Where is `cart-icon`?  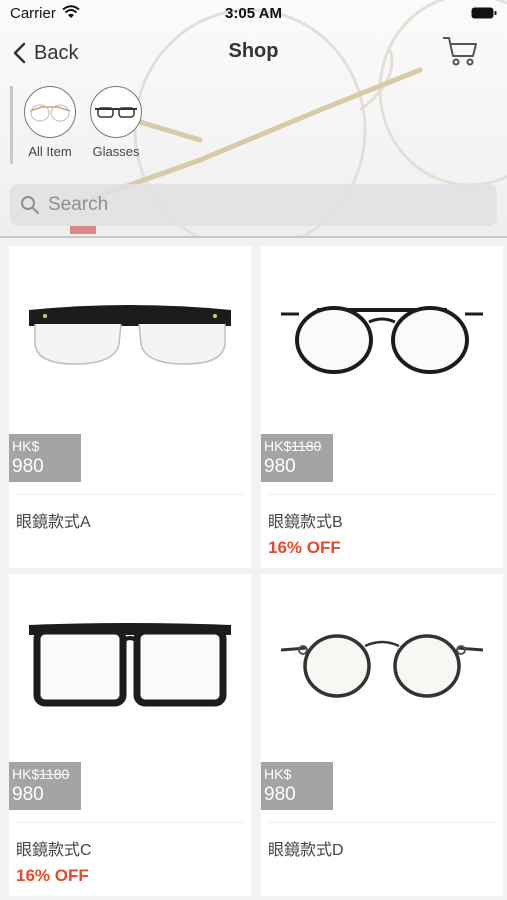
cart-icon is located at coordinates (460, 51).